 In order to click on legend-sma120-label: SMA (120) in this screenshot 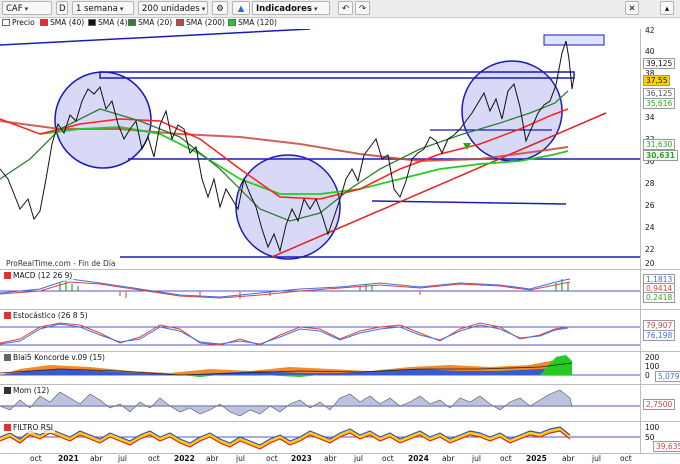, I will do `click(257, 22)`.